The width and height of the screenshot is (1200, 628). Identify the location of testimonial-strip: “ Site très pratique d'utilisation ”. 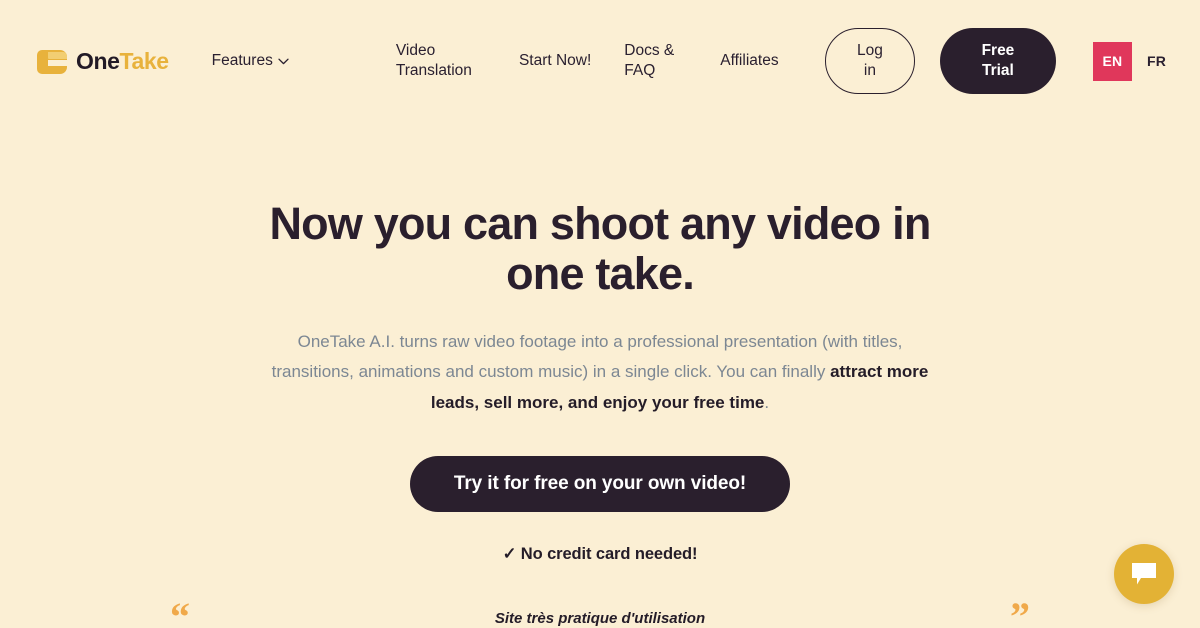
(600, 608).